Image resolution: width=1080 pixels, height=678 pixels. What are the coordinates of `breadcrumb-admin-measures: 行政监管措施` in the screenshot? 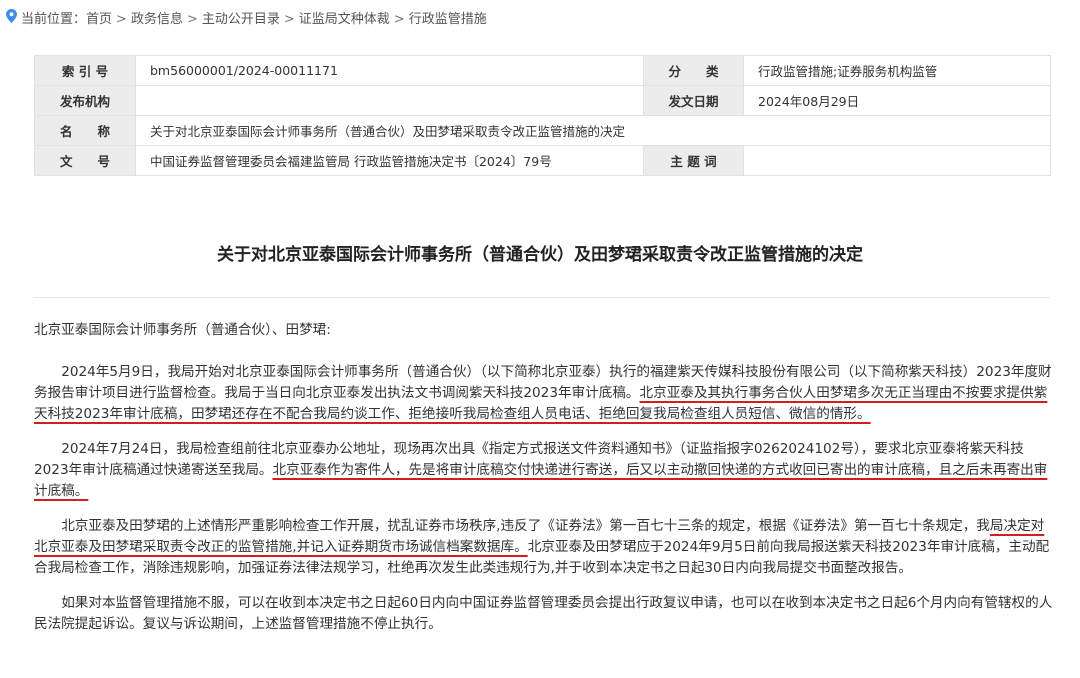 It's located at (448, 19).